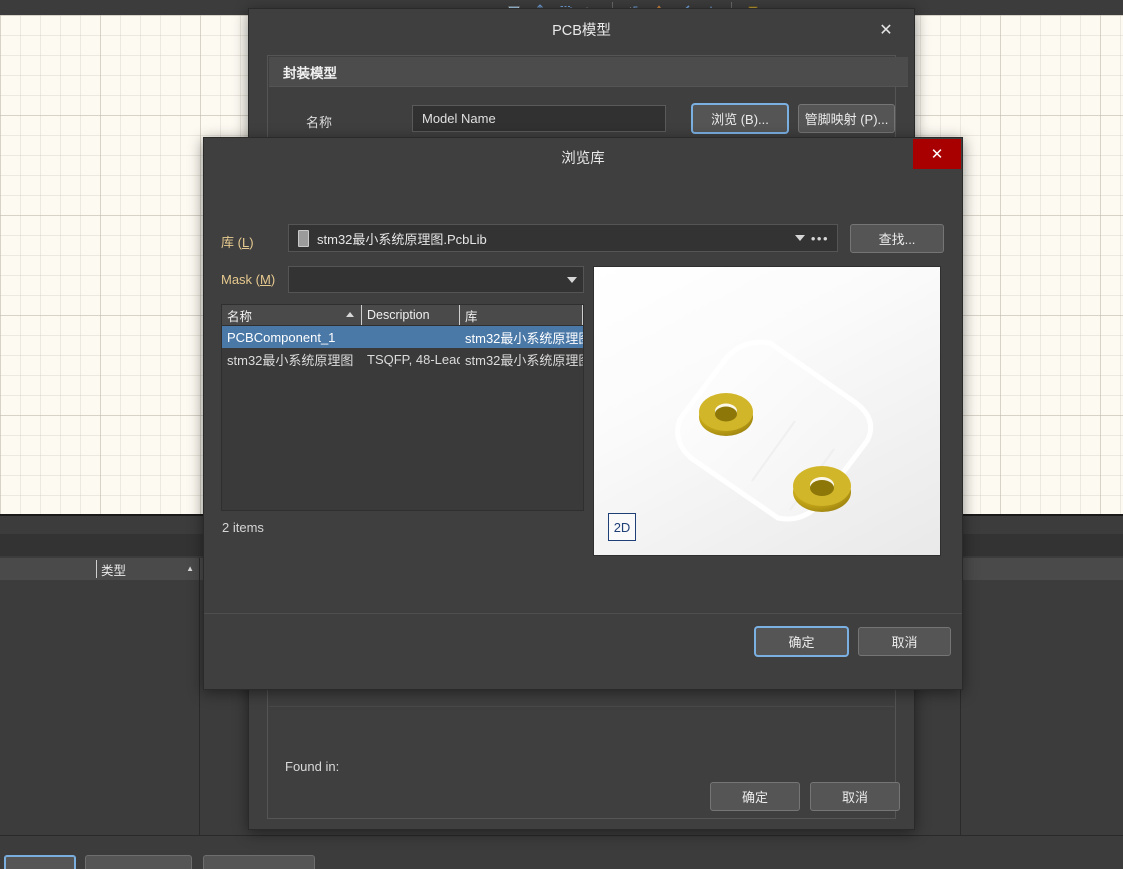 The height and width of the screenshot is (869, 1123). What do you see at coordinates (774, 430) in the screenshot?
I see `footprint-3d-render` at bounding box center [774, 430].